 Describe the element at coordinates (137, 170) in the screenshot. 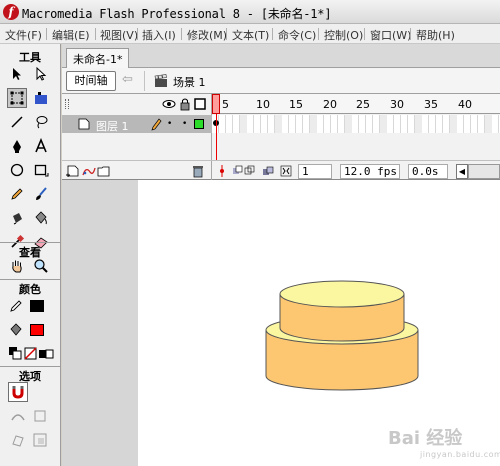

I see `layer-buttons` at that location.